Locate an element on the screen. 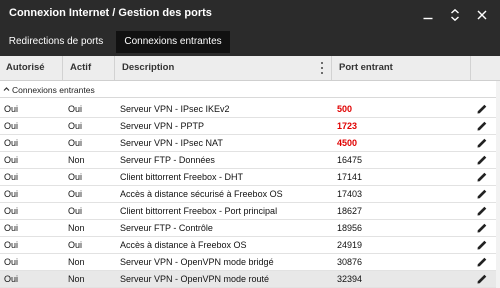 Image resolution: width=500 pixels, height=288 pixels. cell-description: Accès à distance sécurisé à Freebox OS is located at coordinates (201, 194).